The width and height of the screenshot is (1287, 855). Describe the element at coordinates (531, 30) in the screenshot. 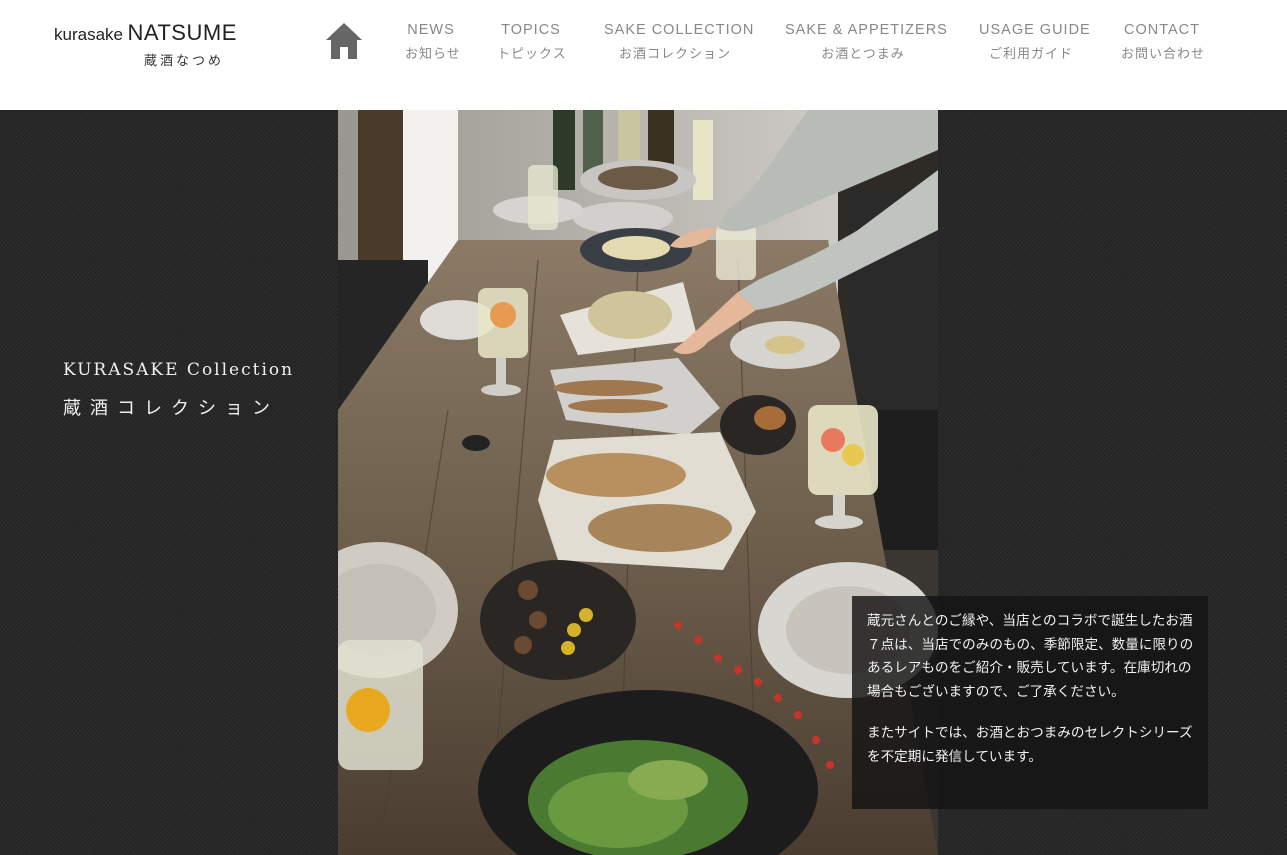

I see `nav-topics-en: TOPICS` at that location.